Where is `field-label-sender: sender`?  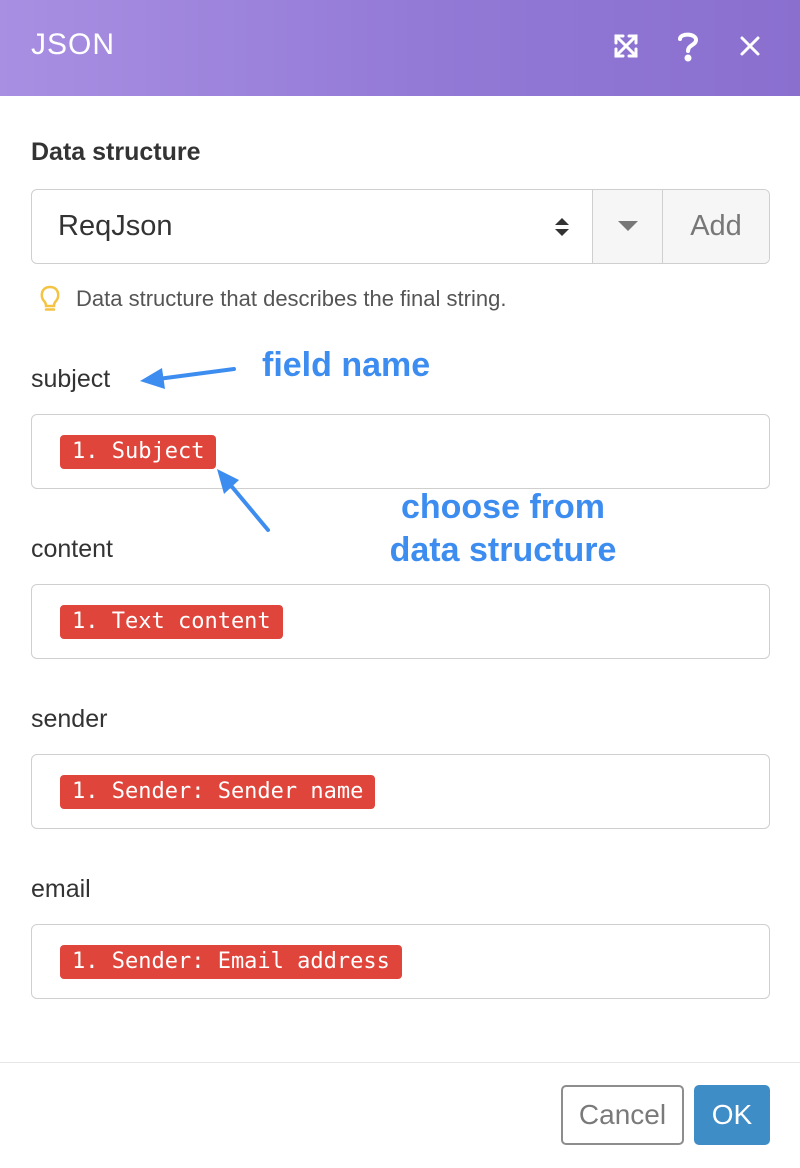
field-label-sender: sender is located at coordinates (69, 719).